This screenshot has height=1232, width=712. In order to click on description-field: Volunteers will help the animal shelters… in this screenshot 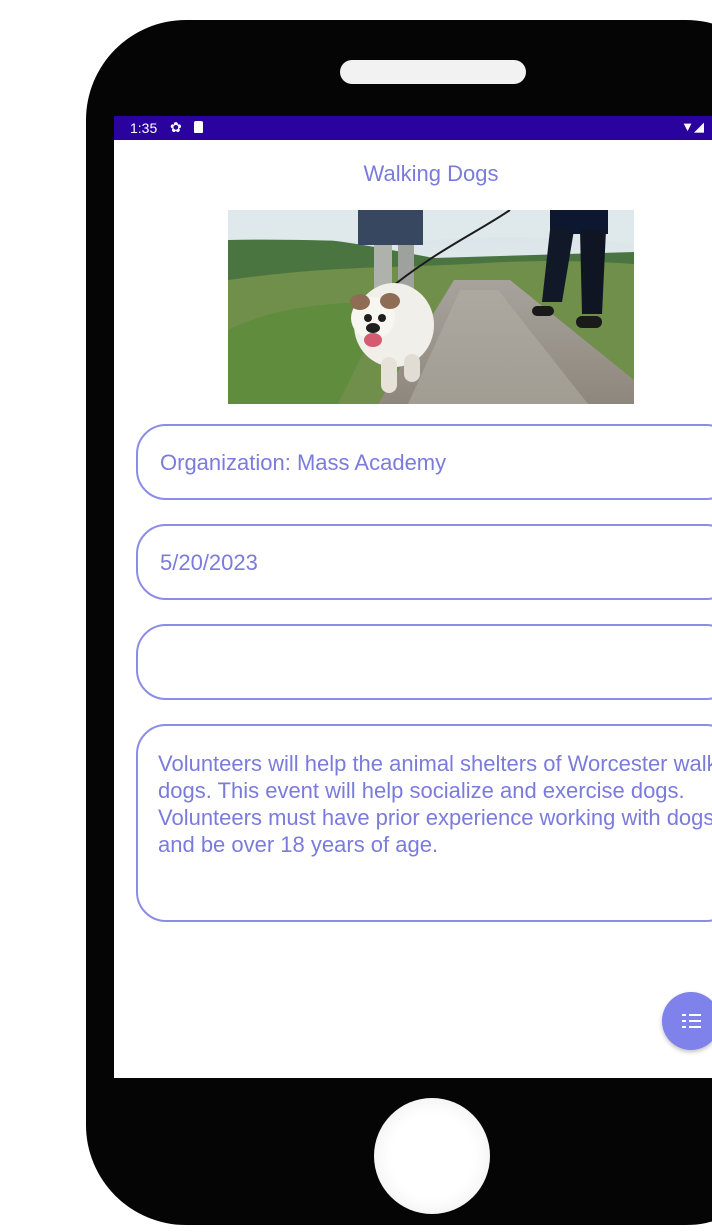, I will do `click(424, 823)`.